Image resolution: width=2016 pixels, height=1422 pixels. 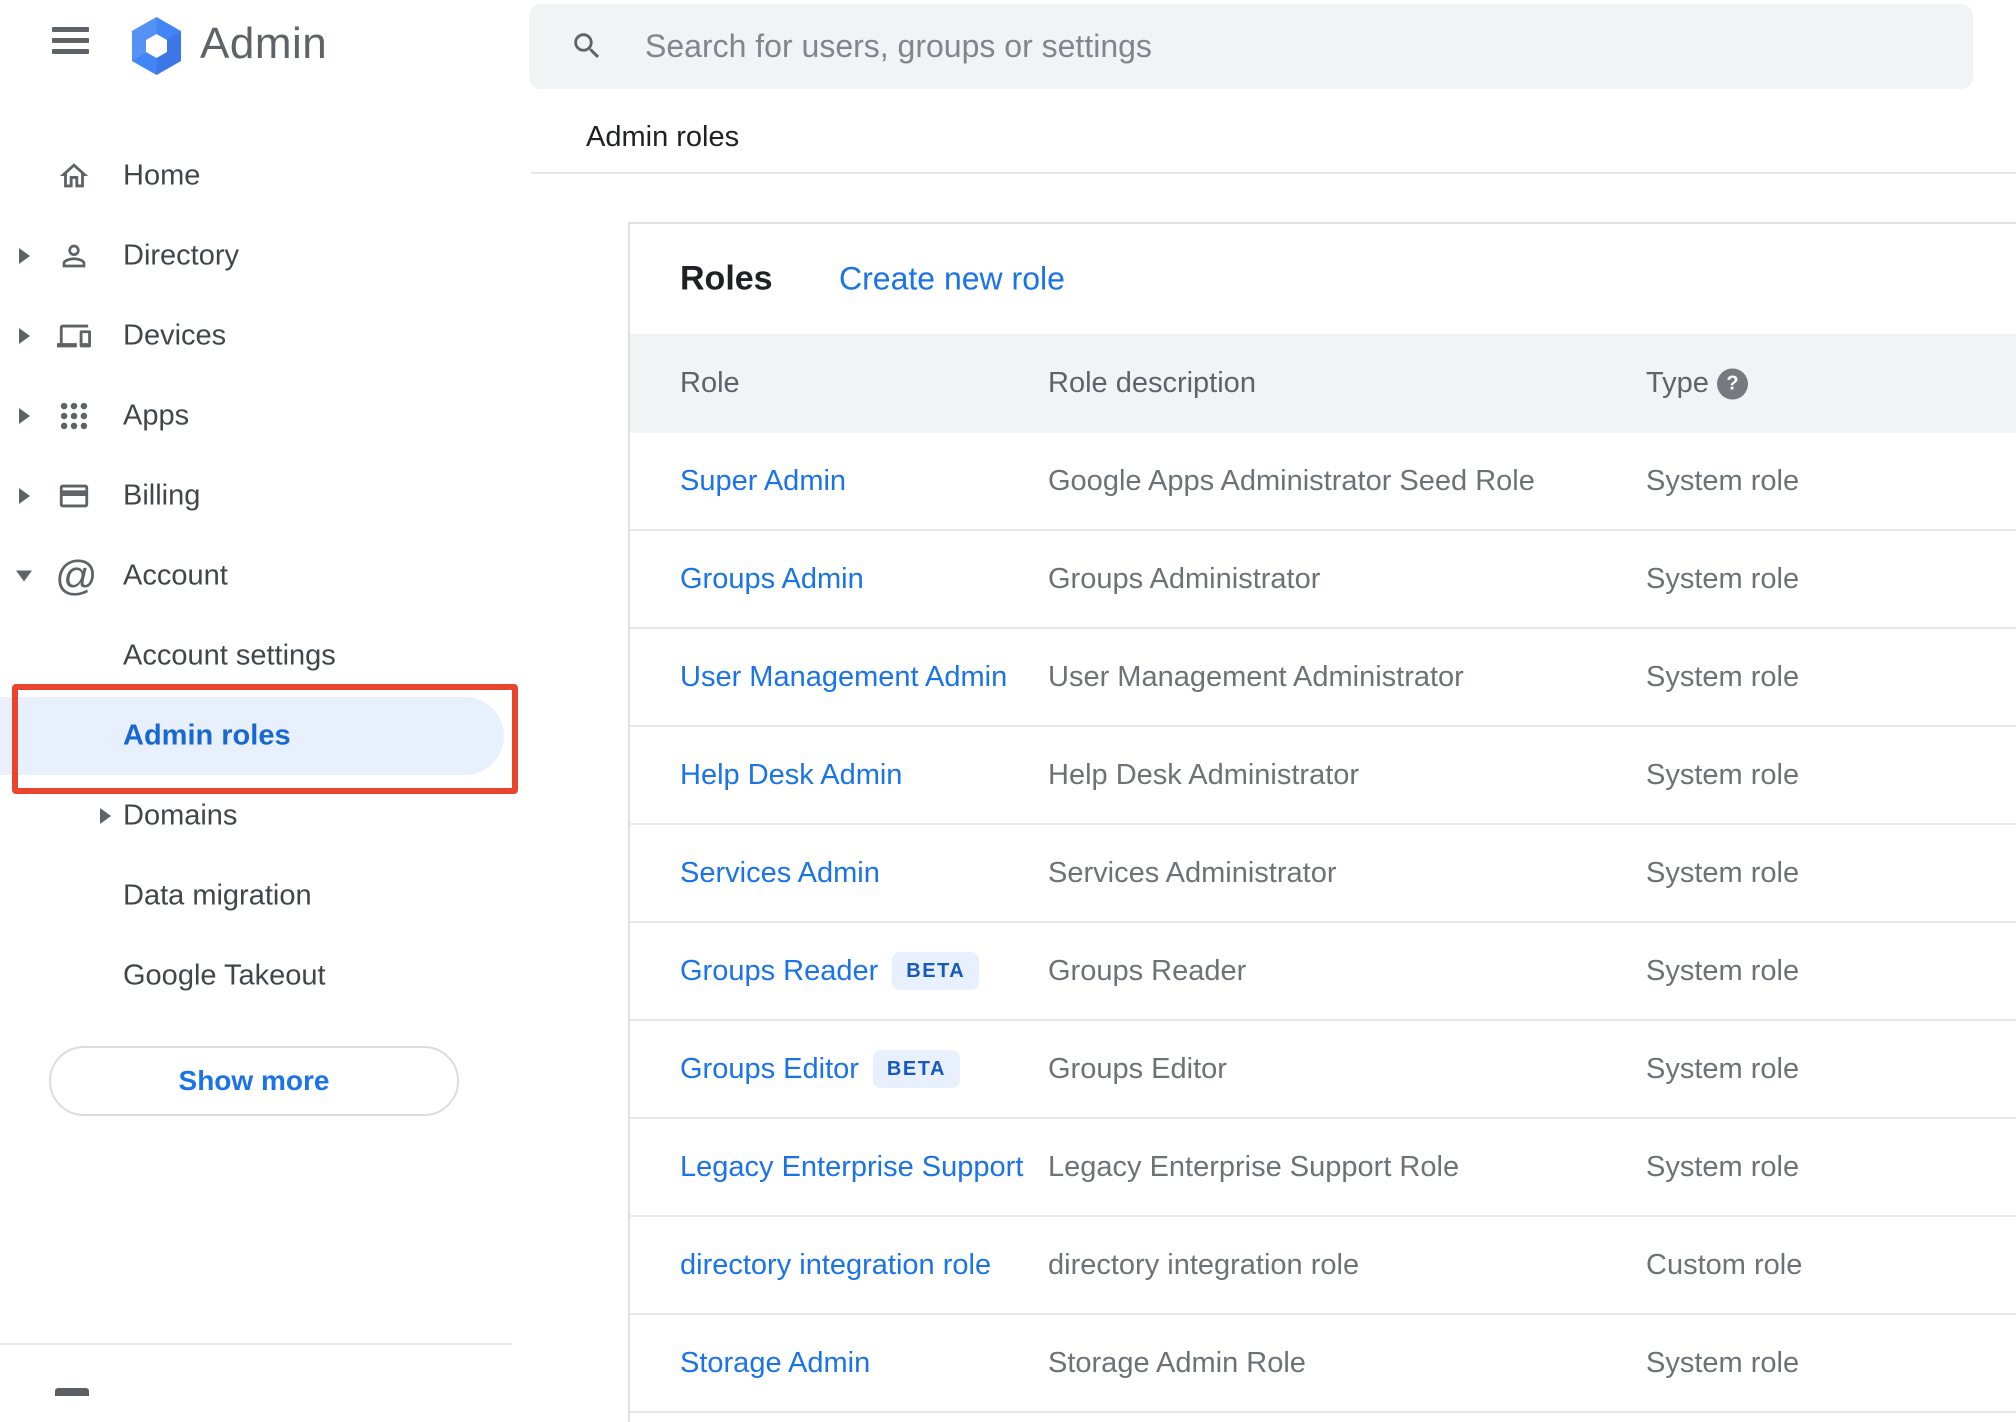 I want to click on role-link: Help Desk Admin, so click(x=791, y=775).